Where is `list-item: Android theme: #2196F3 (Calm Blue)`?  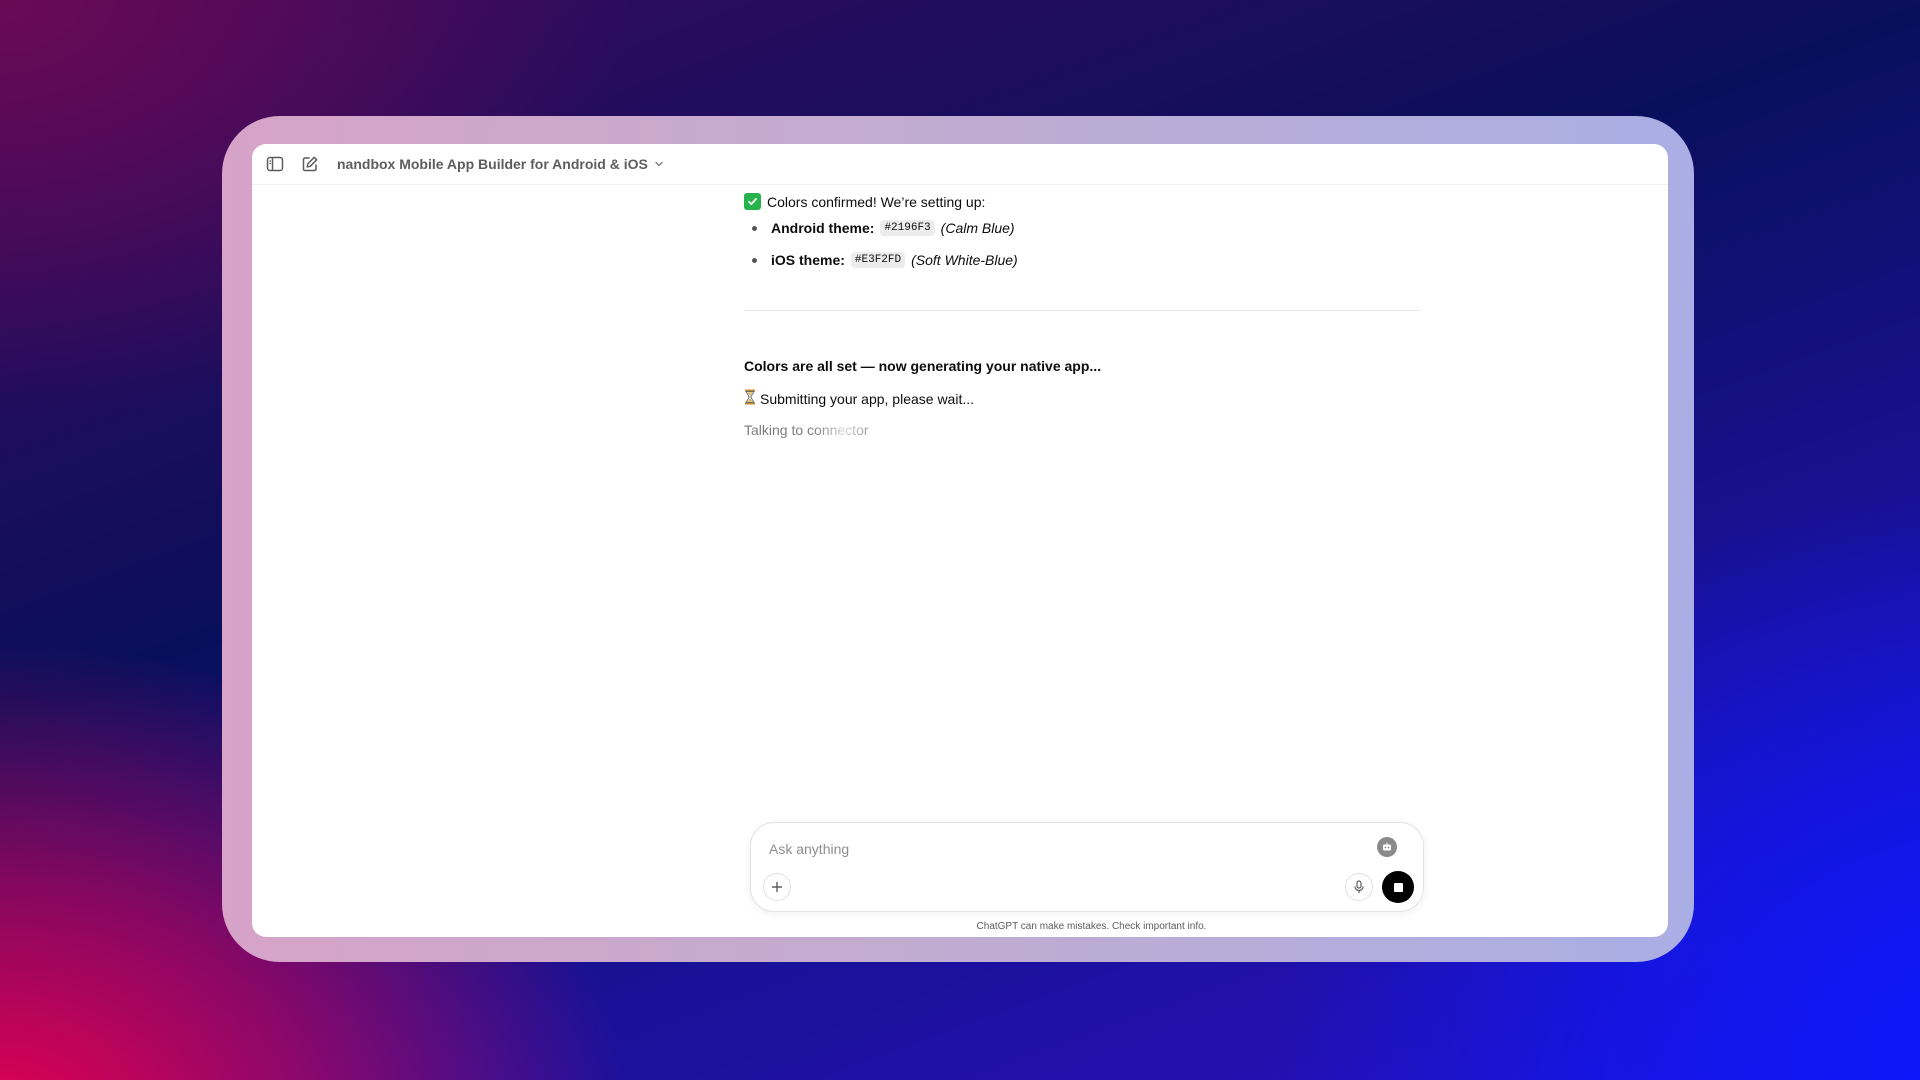
list-item: Android theme: #2196F3 (Calm Blue) is located at coordinates (879, 228).